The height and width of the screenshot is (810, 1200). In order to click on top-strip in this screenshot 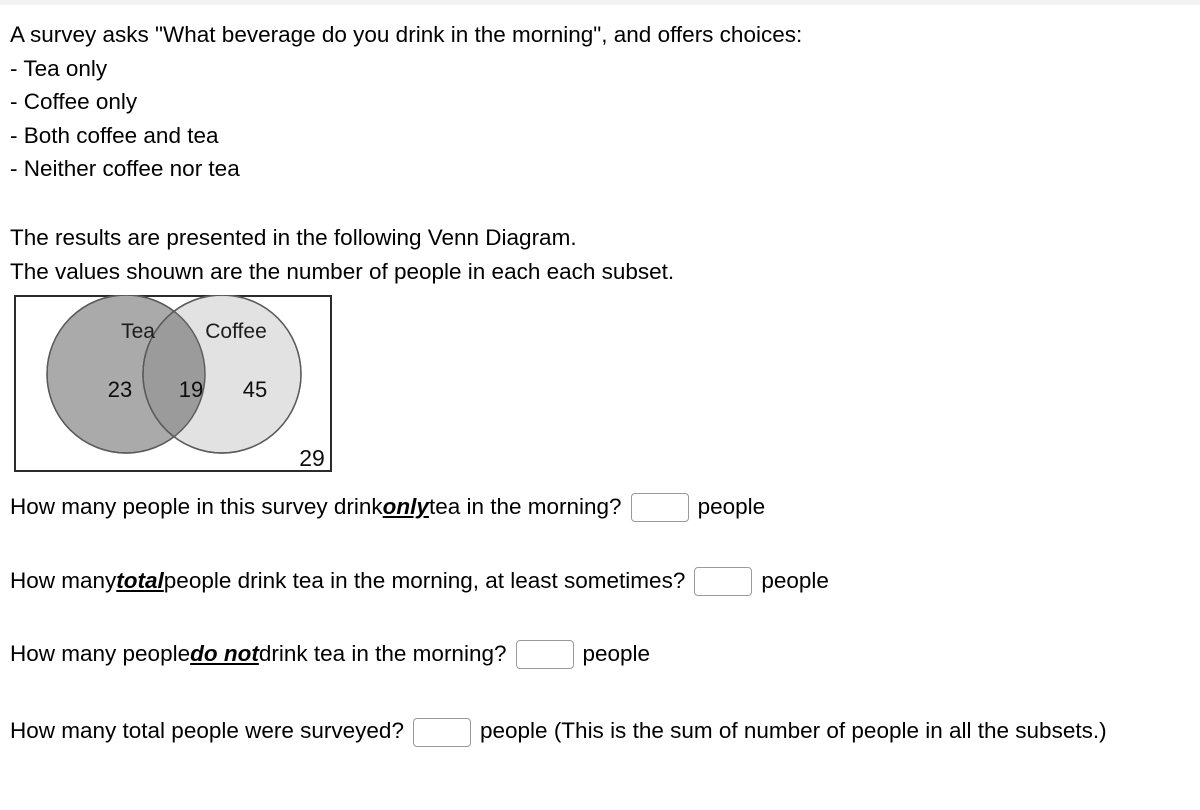, I will do `click(600, 2)`.